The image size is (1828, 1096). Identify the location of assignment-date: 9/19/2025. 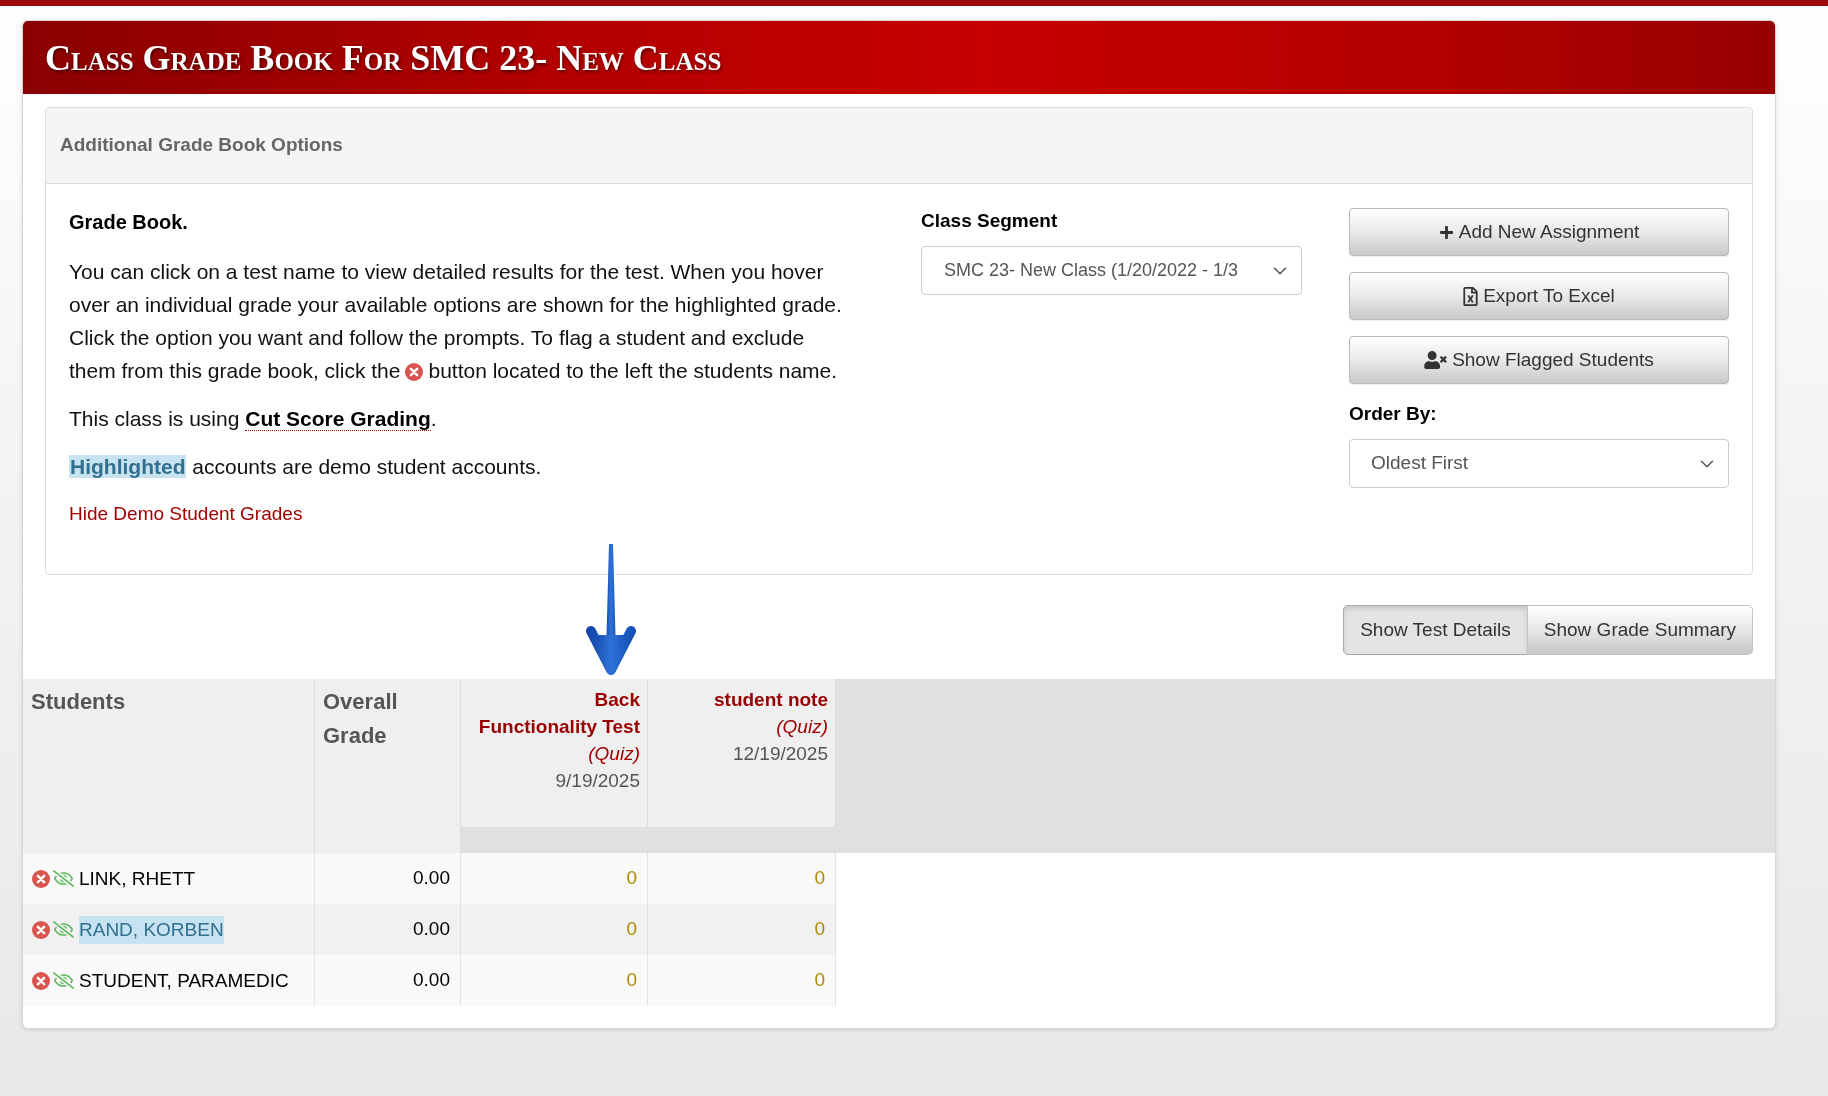
(597, 781).